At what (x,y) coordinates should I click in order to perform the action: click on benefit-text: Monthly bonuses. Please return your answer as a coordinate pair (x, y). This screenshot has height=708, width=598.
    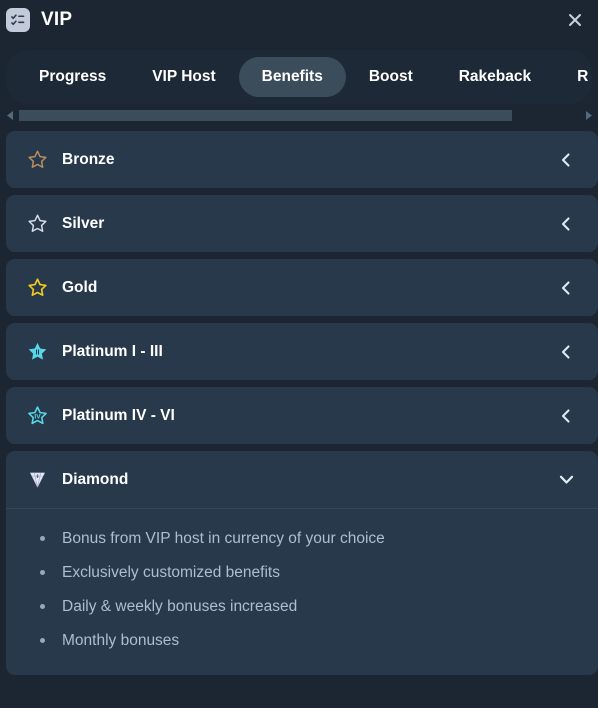
    Looking at the image, I should click on (121, 641).